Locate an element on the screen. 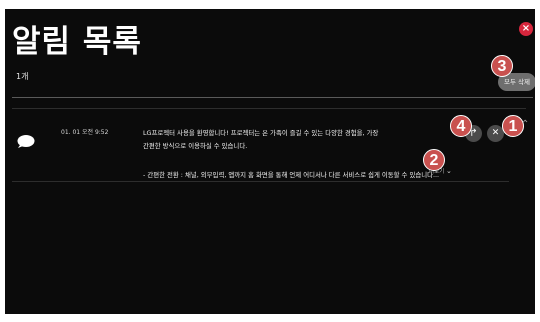  notification-timestamp: 01. 01 오전 9:52 is located at coordinates (85, 132).